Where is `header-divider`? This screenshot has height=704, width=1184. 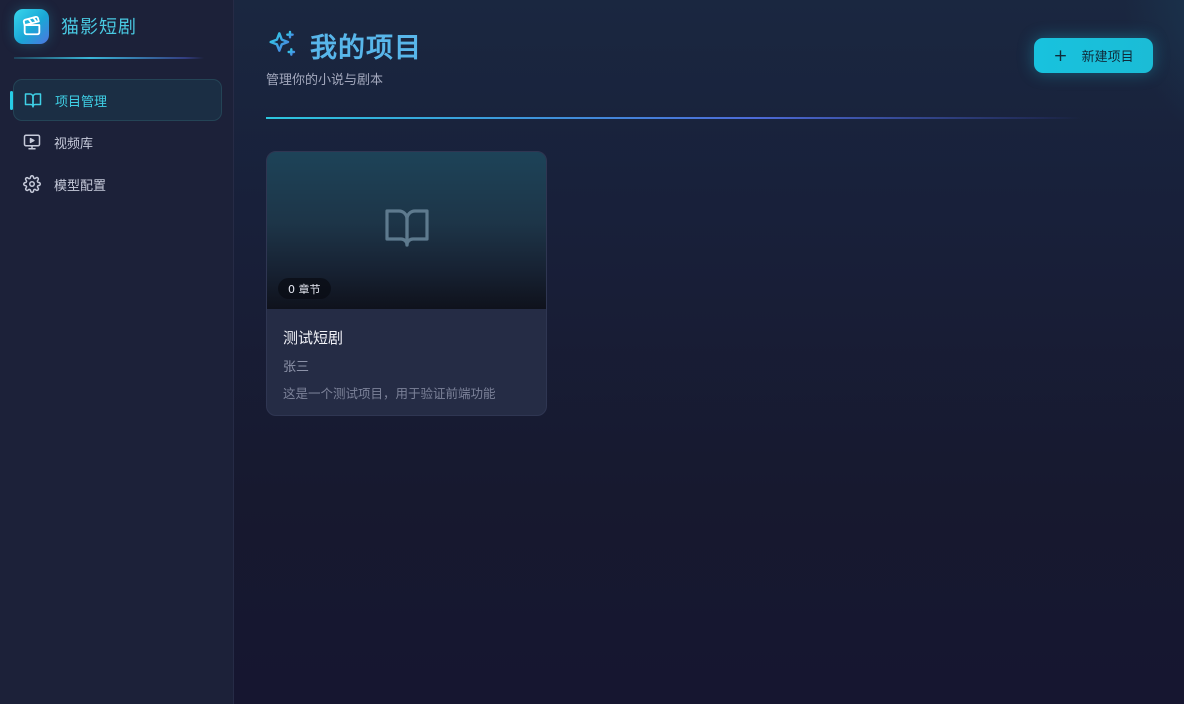
header-divider is located at coordinates (673, 118).